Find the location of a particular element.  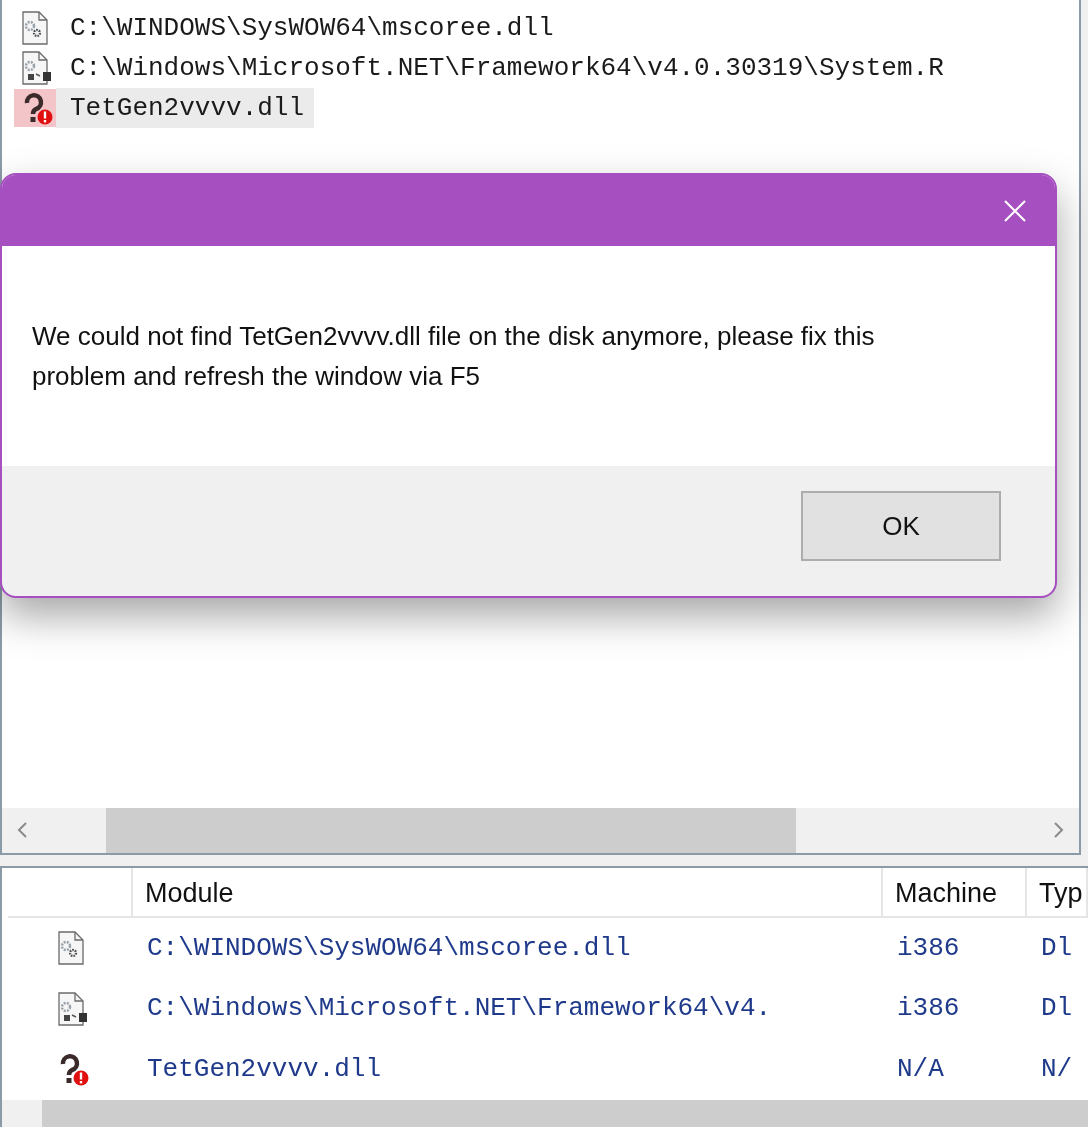

tree-item: C:\Windows\Microsoft.NET\Framework64\v4.0.30319\System.R is located at coordinates (505, 68).